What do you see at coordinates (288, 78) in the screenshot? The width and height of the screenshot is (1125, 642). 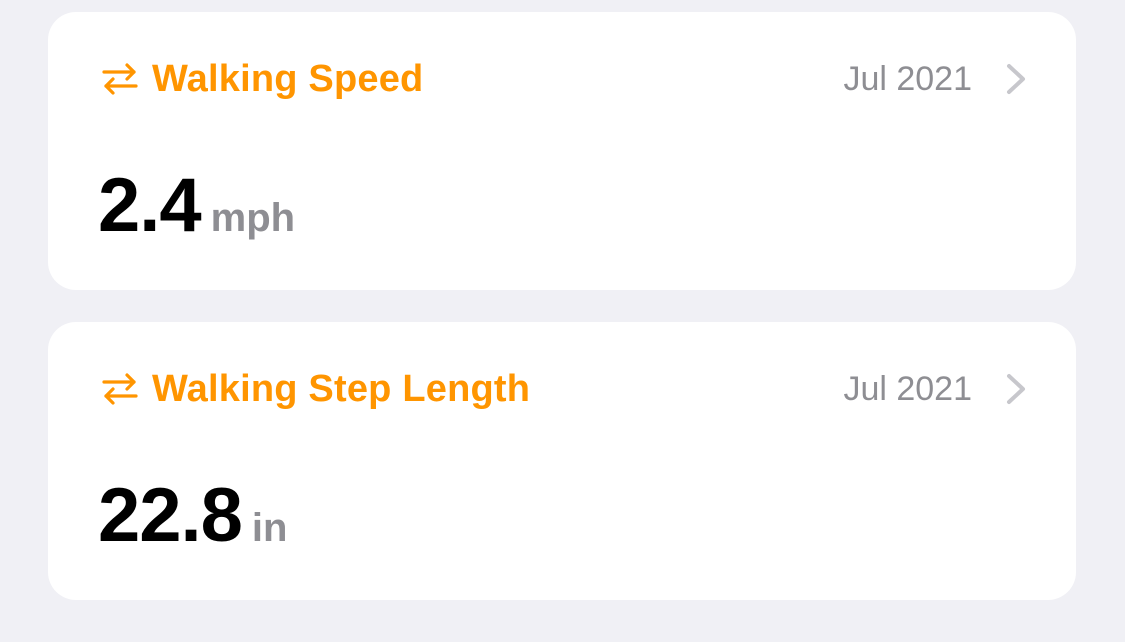 I see `card-title: Walking Speed` at bounding box center [288, 78].